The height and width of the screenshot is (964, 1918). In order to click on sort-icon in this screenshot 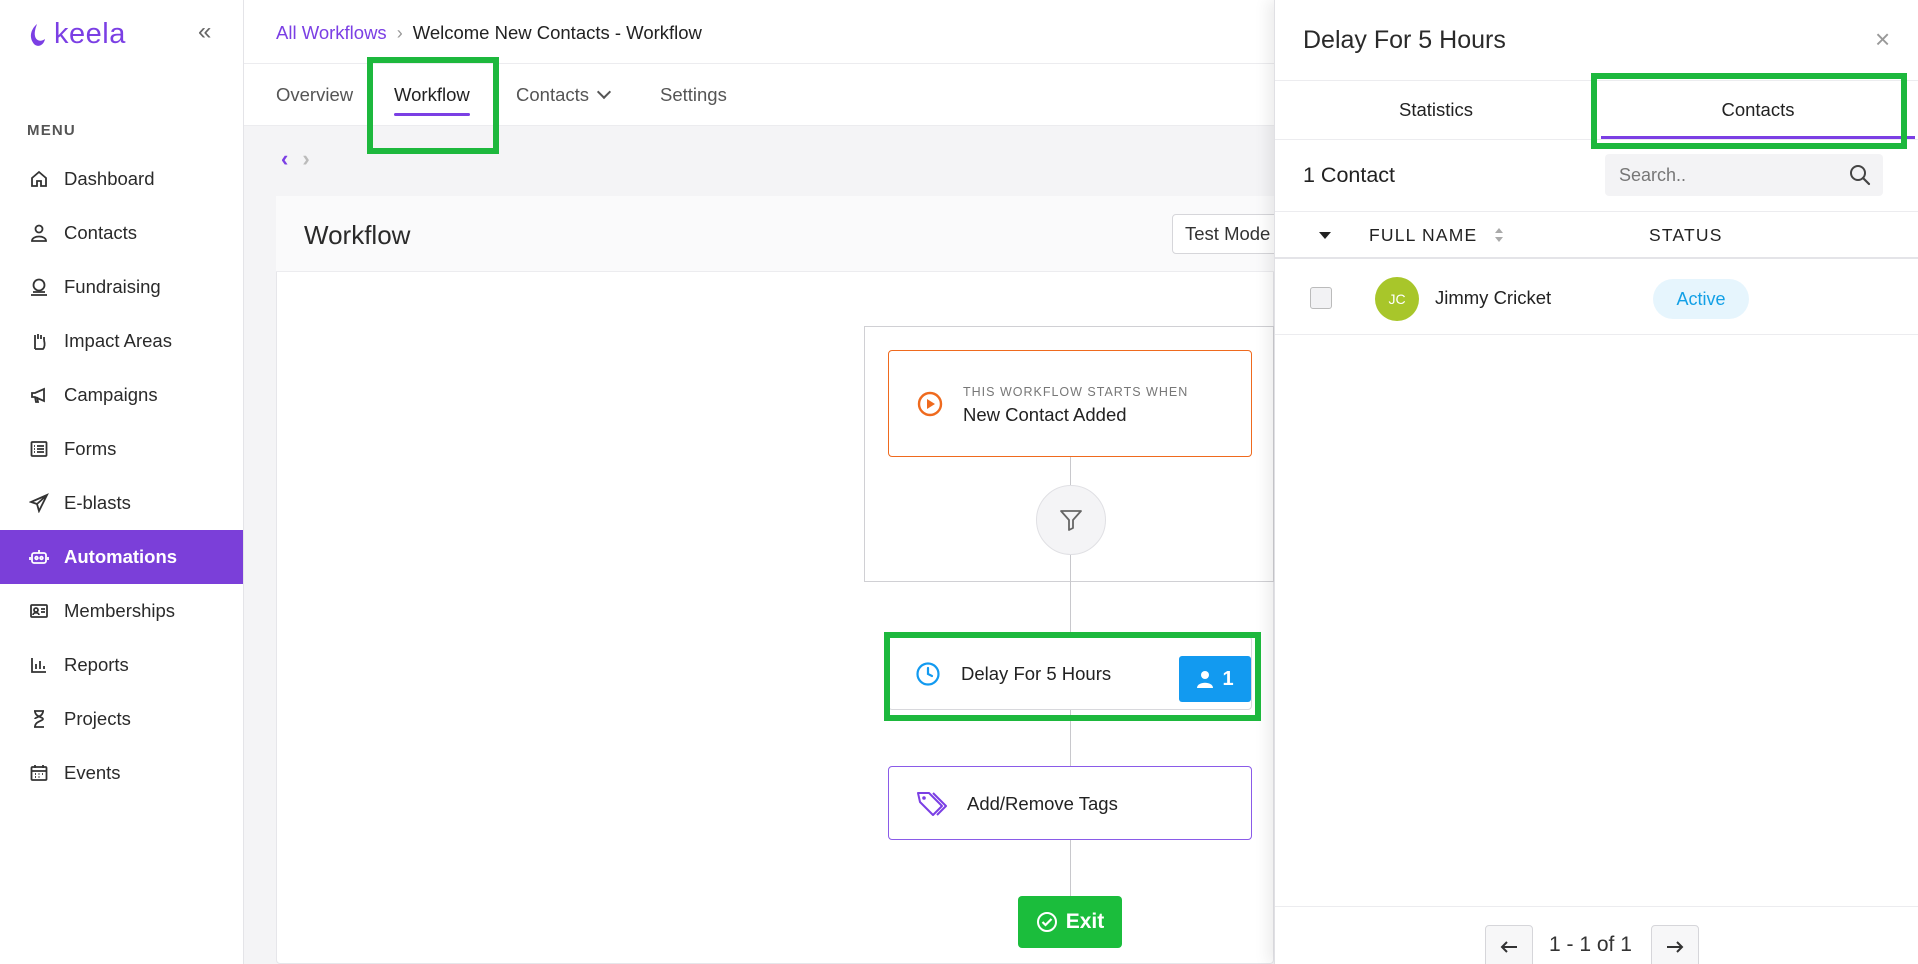, I will do `click(1499, 235)`.